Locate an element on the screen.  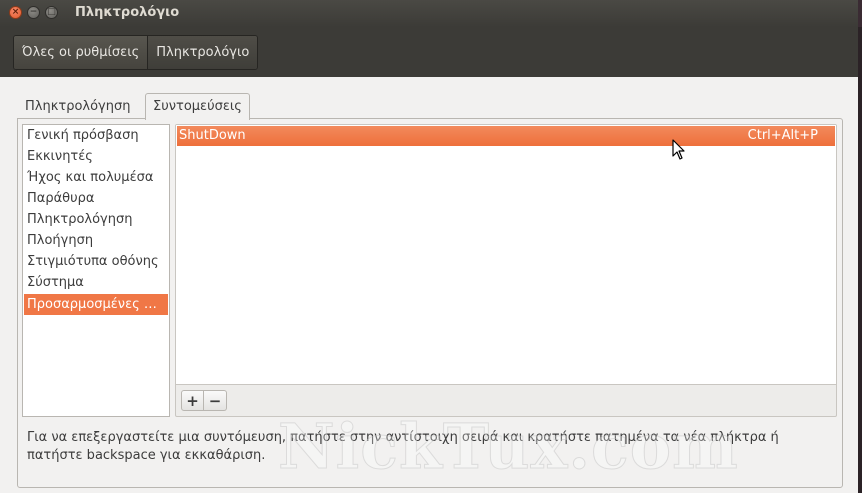
add-shortcut-button: + is located at coordinates (192, 400).